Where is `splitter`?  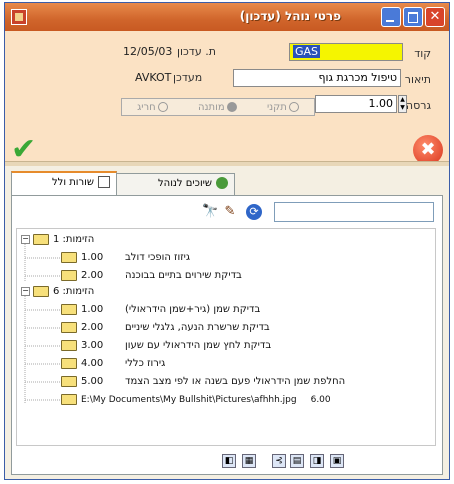 splitter is located at coordinates (227, 163).